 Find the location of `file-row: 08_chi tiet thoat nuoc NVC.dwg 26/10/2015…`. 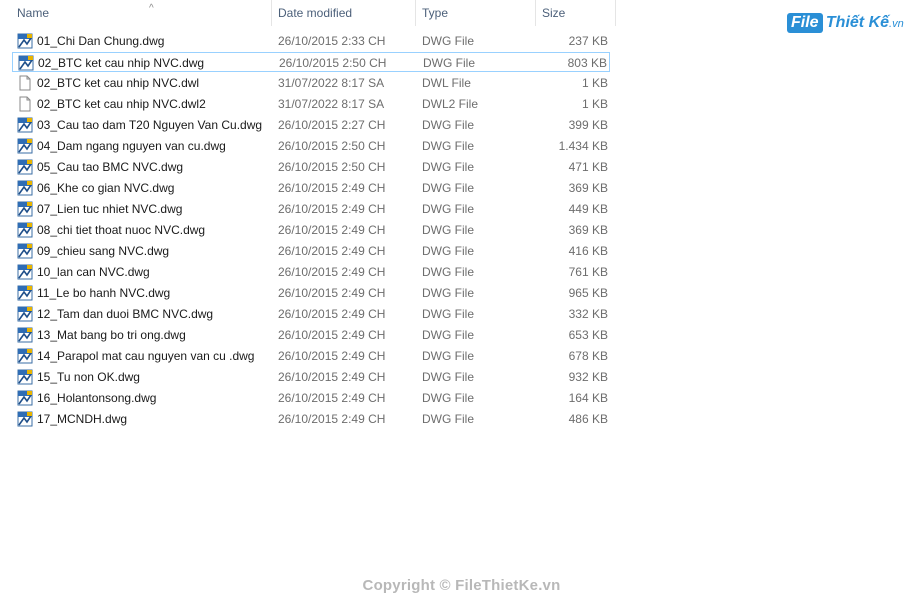

file-row: 08_chi tiet thoat nuoc NVC.dwg 26/10/2015… is located at coordinates (311, 230).